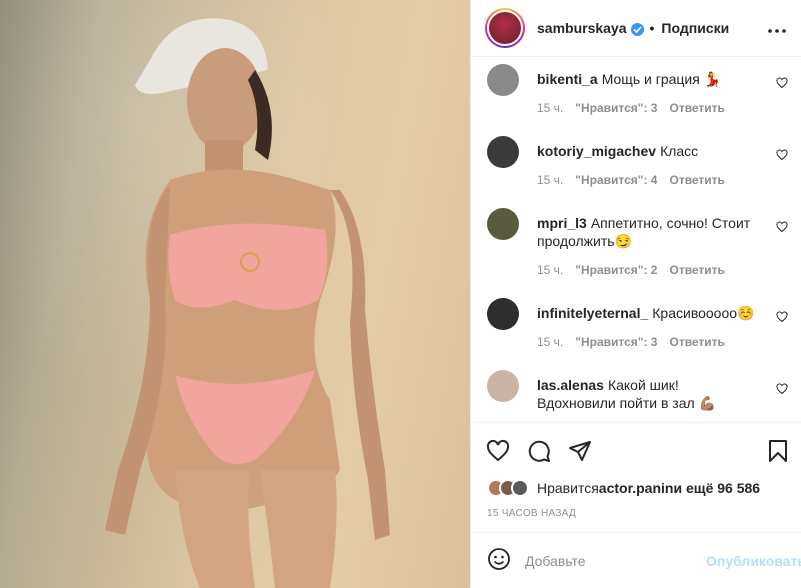 The image size is (801, 588). I want to click on comment-likes: "Нравится": 4, so click(616, 180).